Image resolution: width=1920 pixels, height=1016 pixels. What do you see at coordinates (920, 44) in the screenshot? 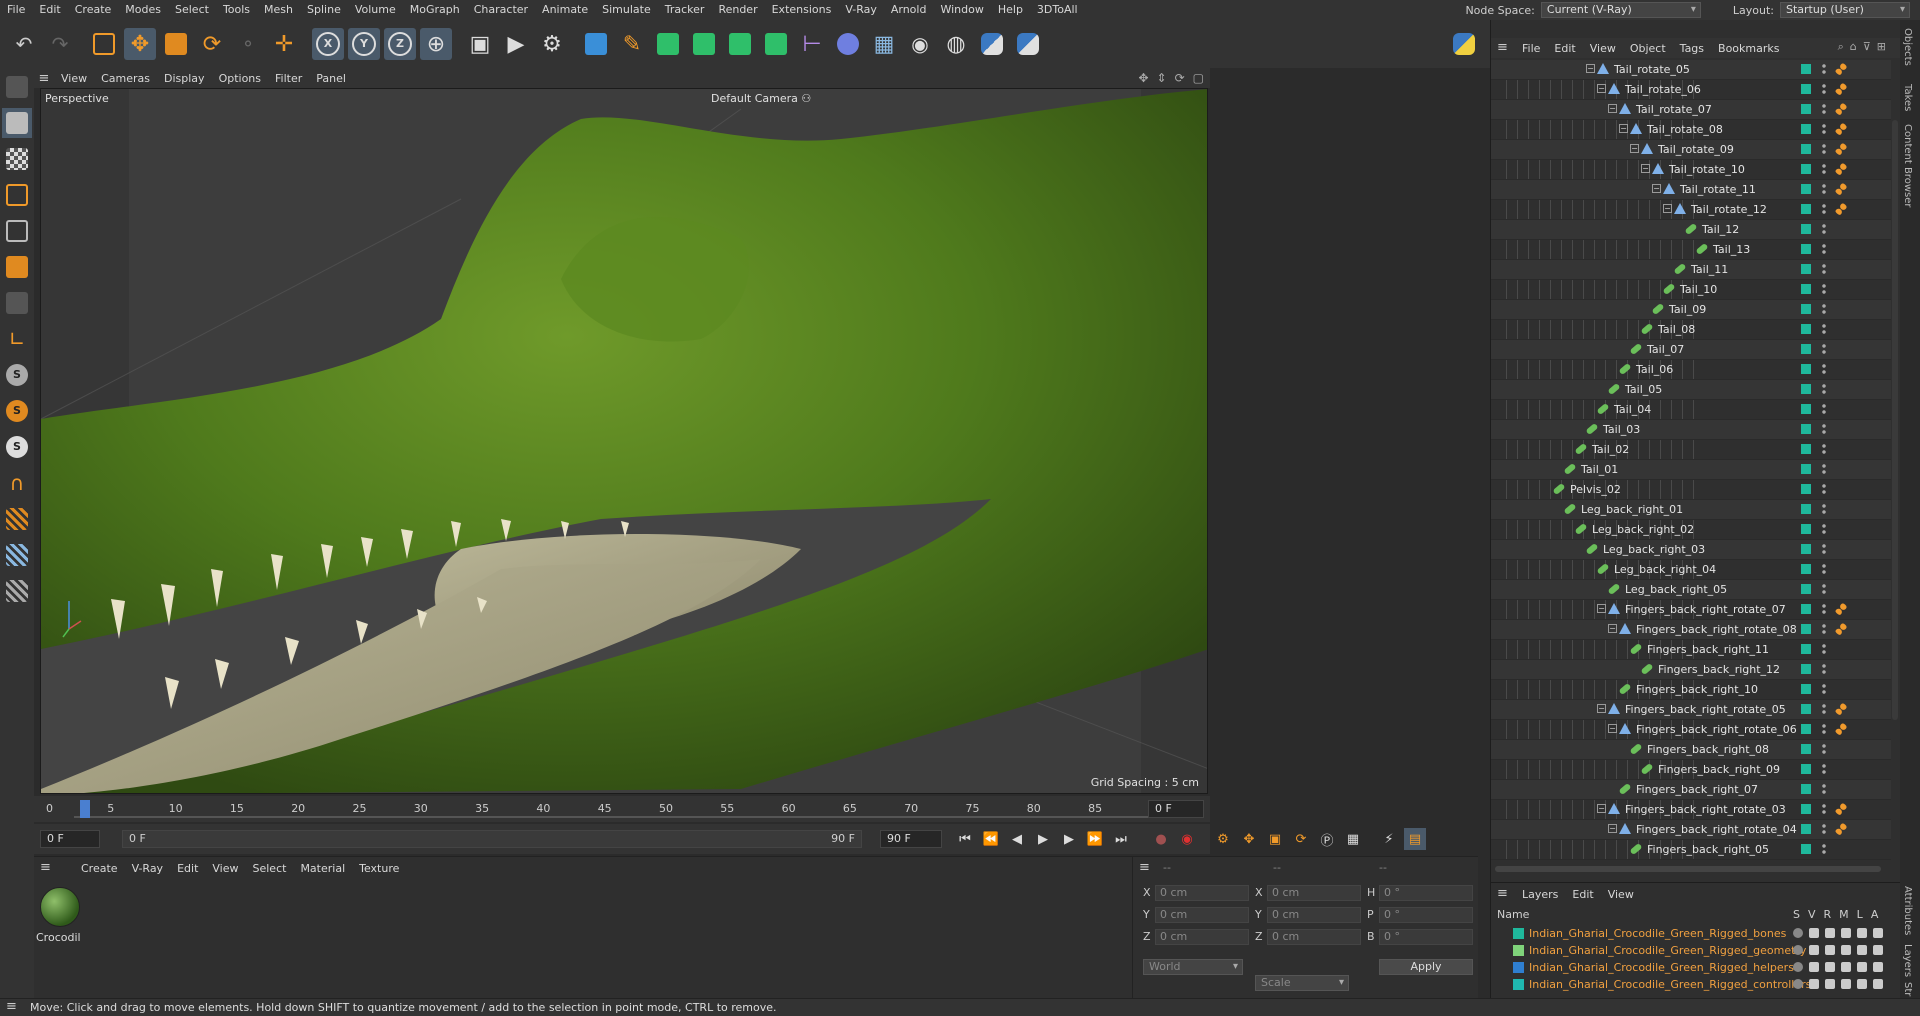
I see `camera-button: ◉` at bounding box center [920, 44].